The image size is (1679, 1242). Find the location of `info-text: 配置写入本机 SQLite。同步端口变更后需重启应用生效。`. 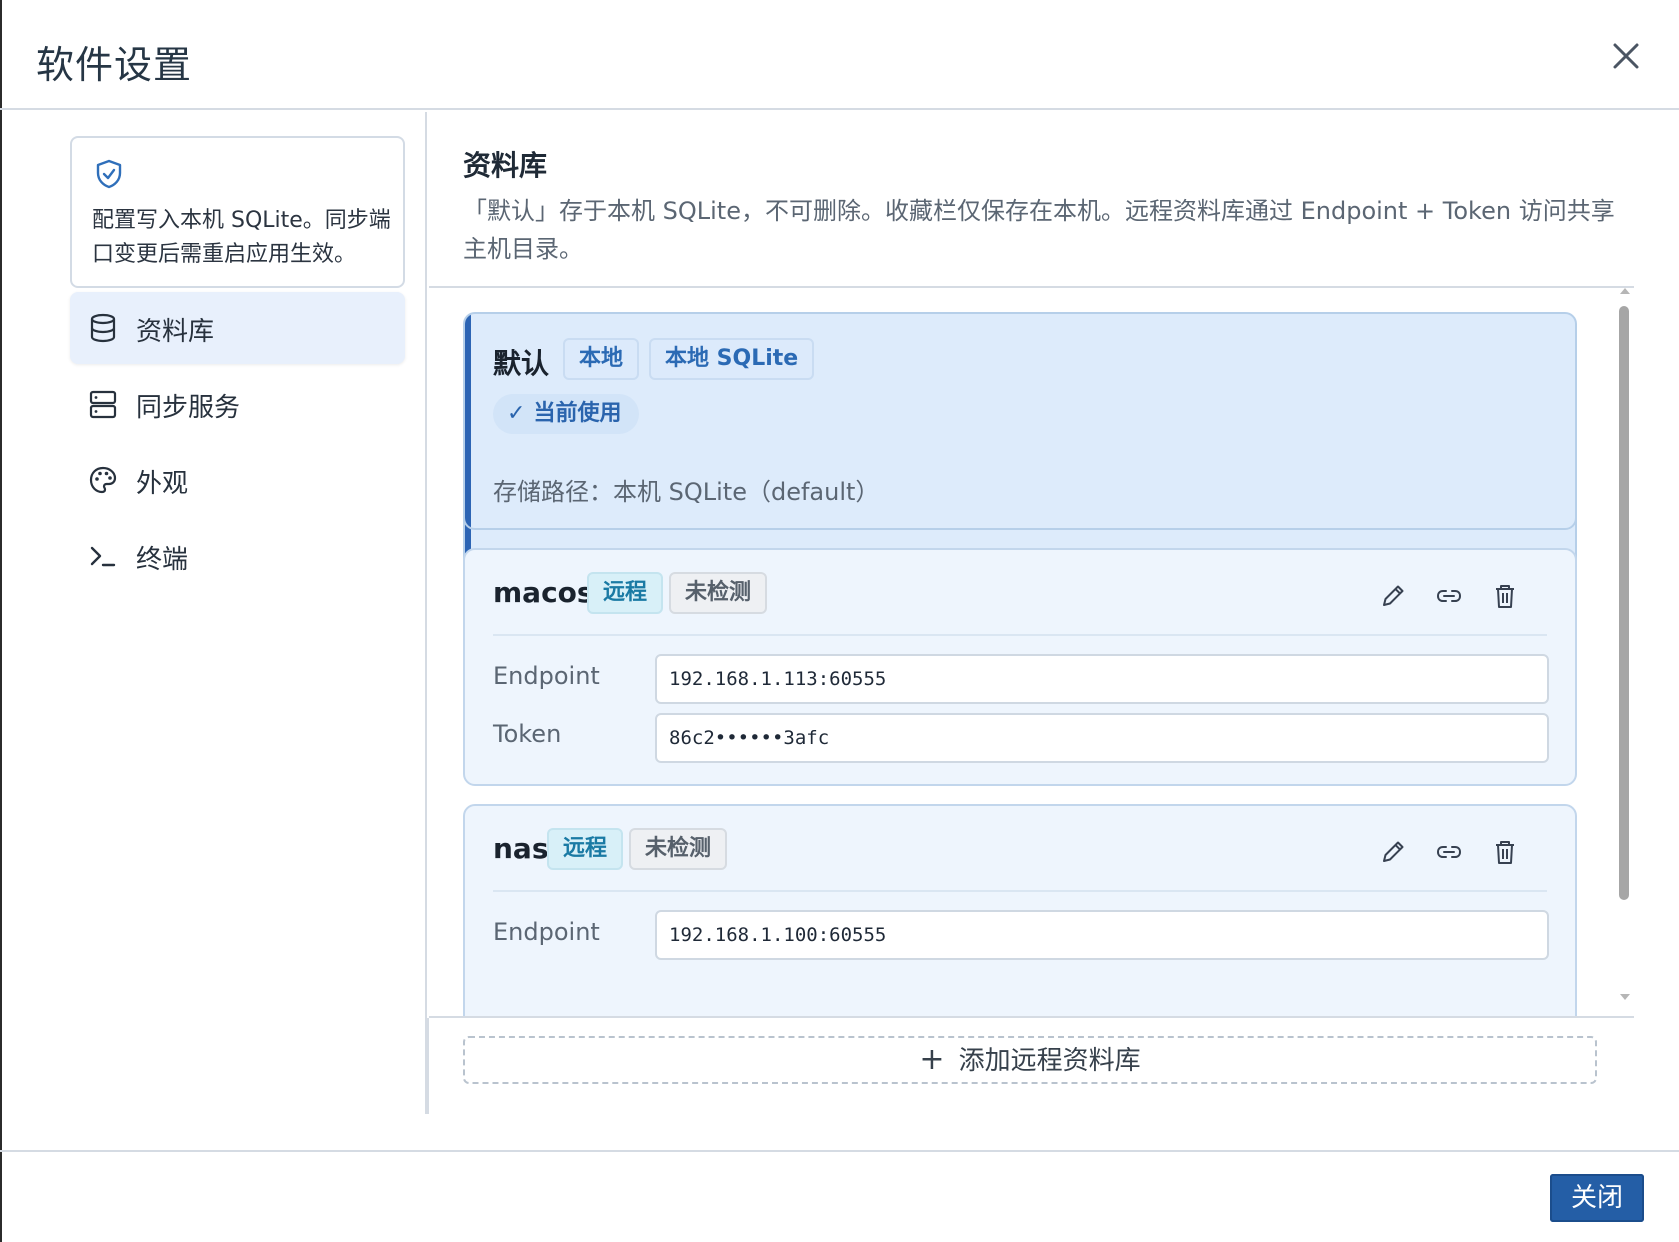

info-text: 配置写入本机 SQLite。同步端口变更后需重启应用生效。 is located at coordinates (241, 237).